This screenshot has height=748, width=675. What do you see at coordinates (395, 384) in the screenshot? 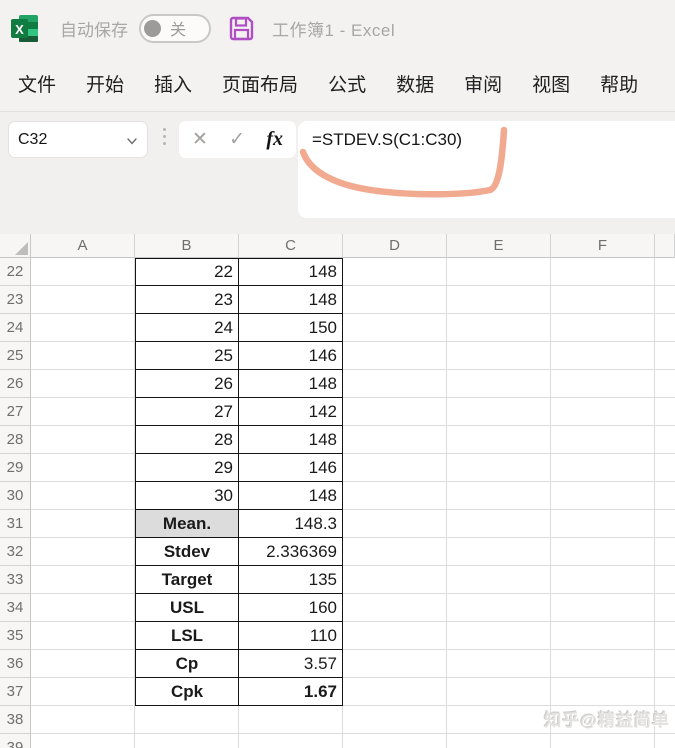
I see `cell-D26` at bounding box center [395, 384].